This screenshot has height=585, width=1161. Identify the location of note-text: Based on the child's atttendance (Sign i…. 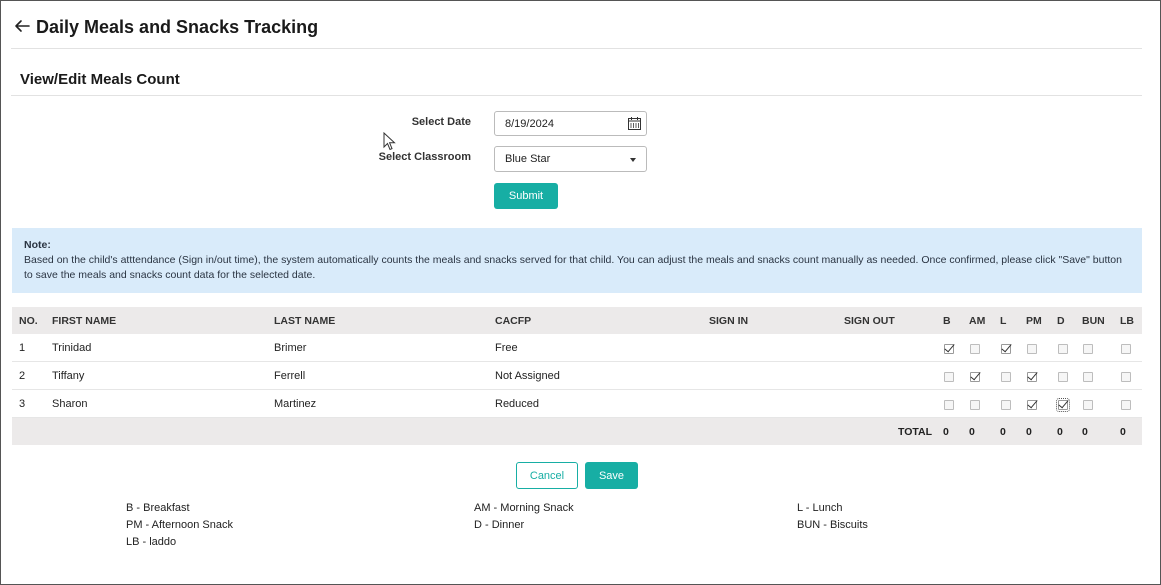
(573, 267).